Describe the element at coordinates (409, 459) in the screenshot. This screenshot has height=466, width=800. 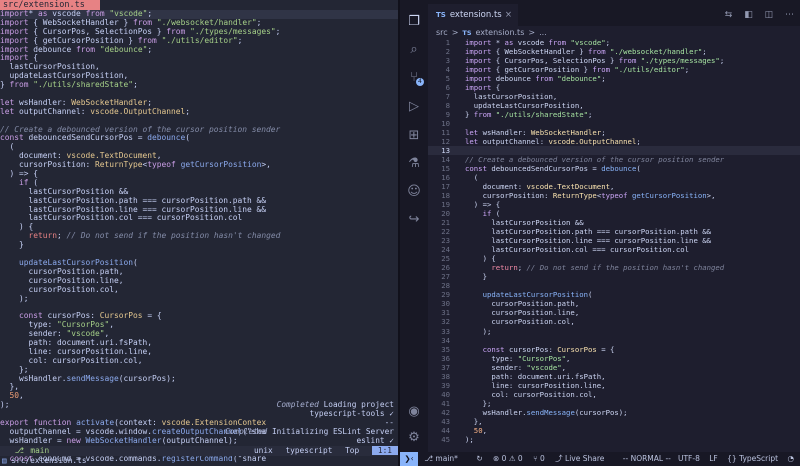
I see `remote-indicator-icon: ❯‹` at that location.